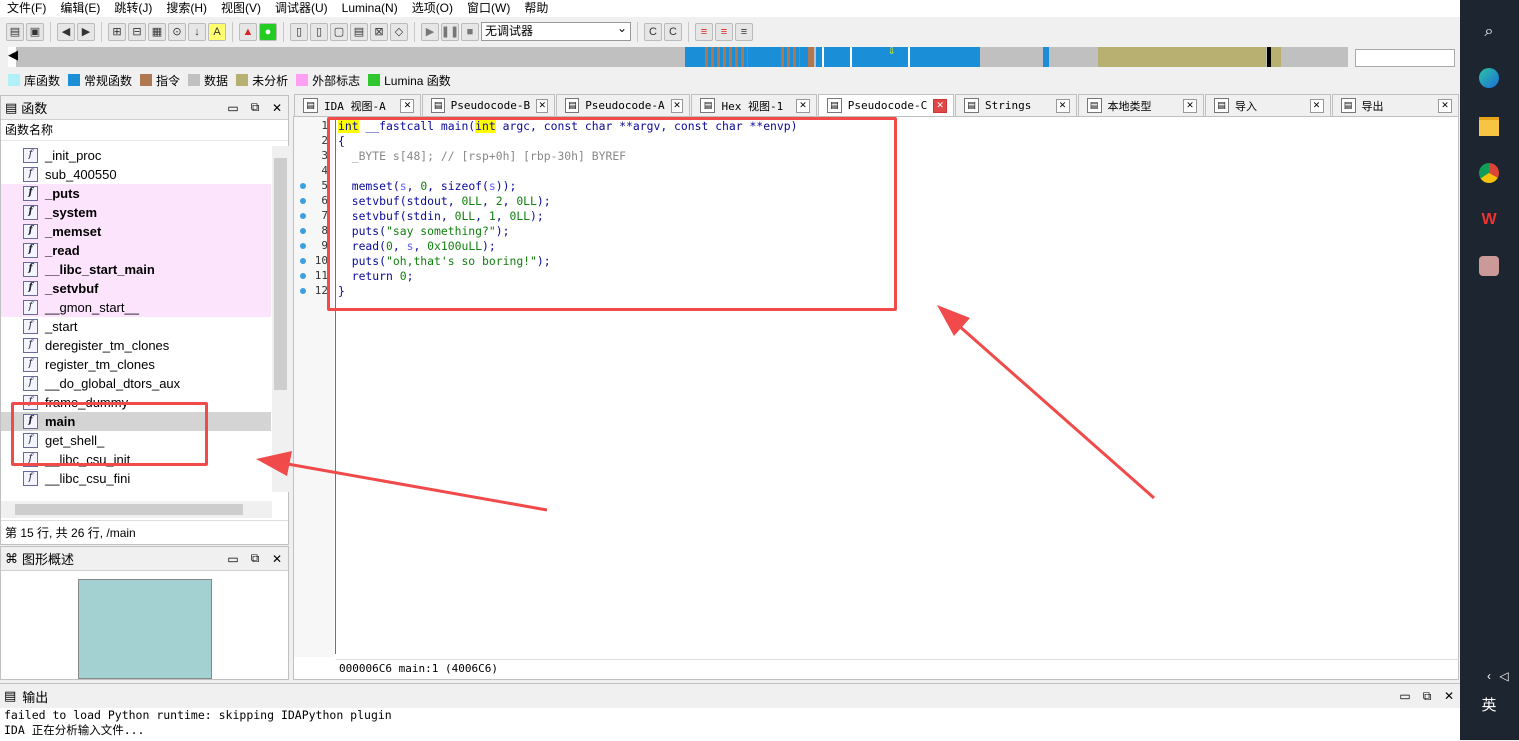 This screenshot has width=1519, height=741. What do you see at coordinates (1489, 266) in the screenshot?
I see `user-app-icon` at bounding box center [1489, 266].